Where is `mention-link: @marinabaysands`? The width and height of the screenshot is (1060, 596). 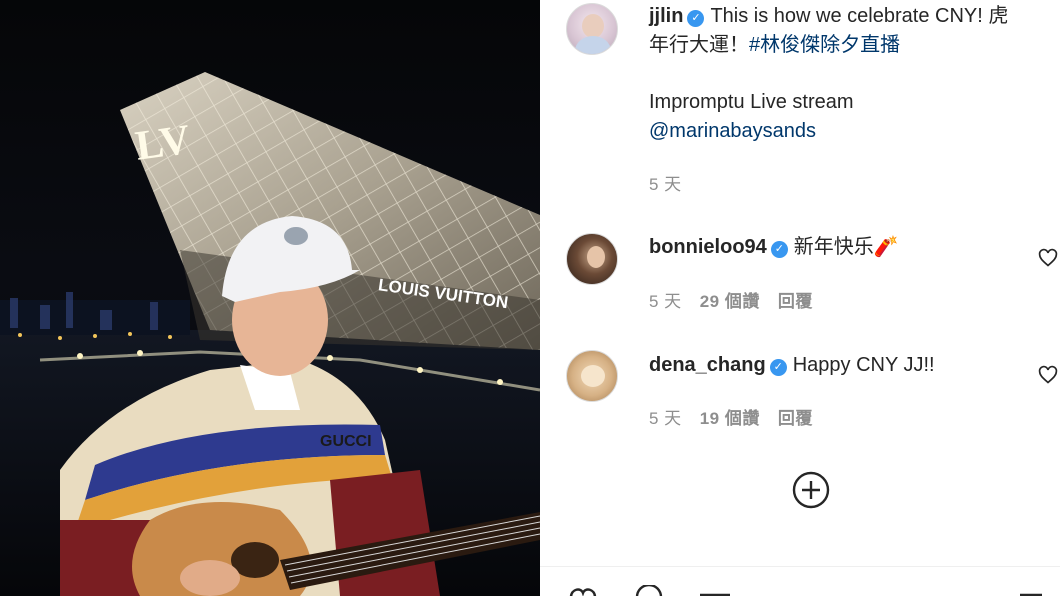
mention-link: @marinabaysands is located at coordinates (732, 131).